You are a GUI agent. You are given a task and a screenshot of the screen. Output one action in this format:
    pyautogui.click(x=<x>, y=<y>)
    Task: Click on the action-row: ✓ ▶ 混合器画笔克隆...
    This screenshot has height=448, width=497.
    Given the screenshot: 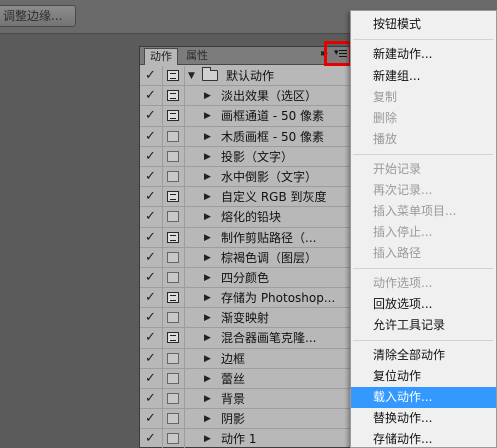 What is the action you would take?
    pyautogui.click(x=246, y=338)
    